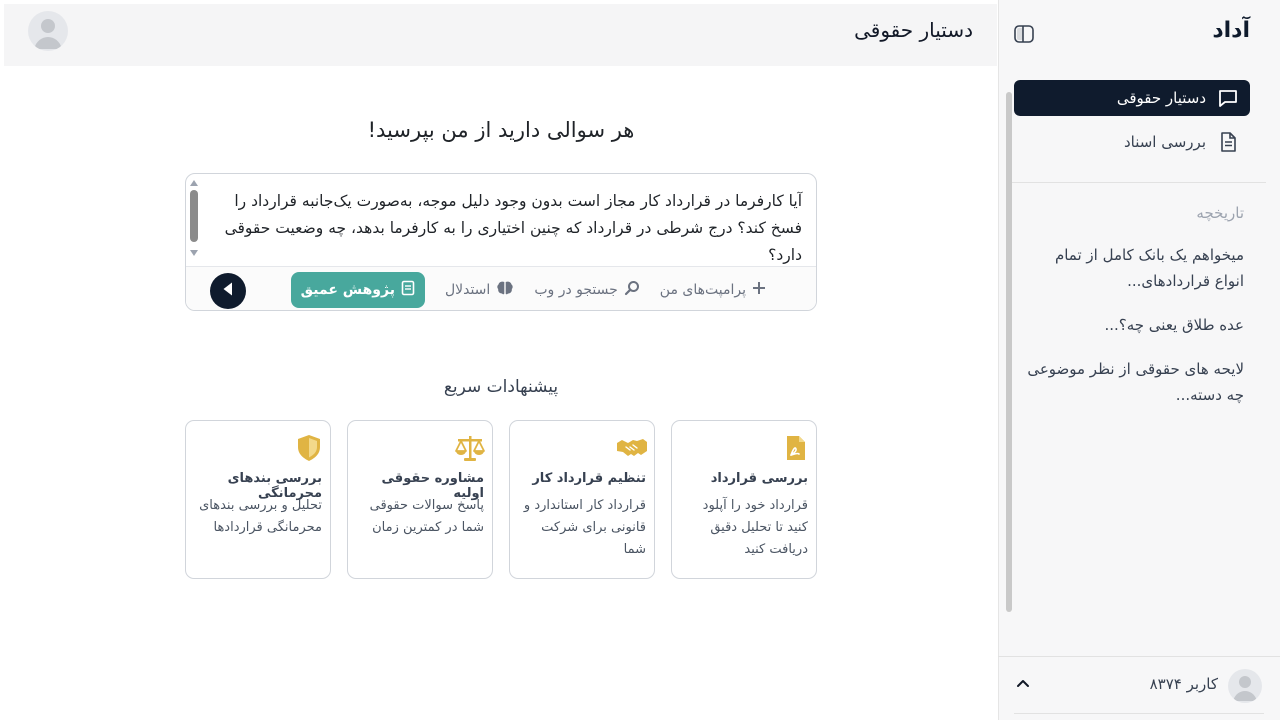 The height and width of the screenshot is (720, 1280). Describe the element at coordinates (1220, 213) in the screenshot. I see `history-title: تاریخچه` at that location.